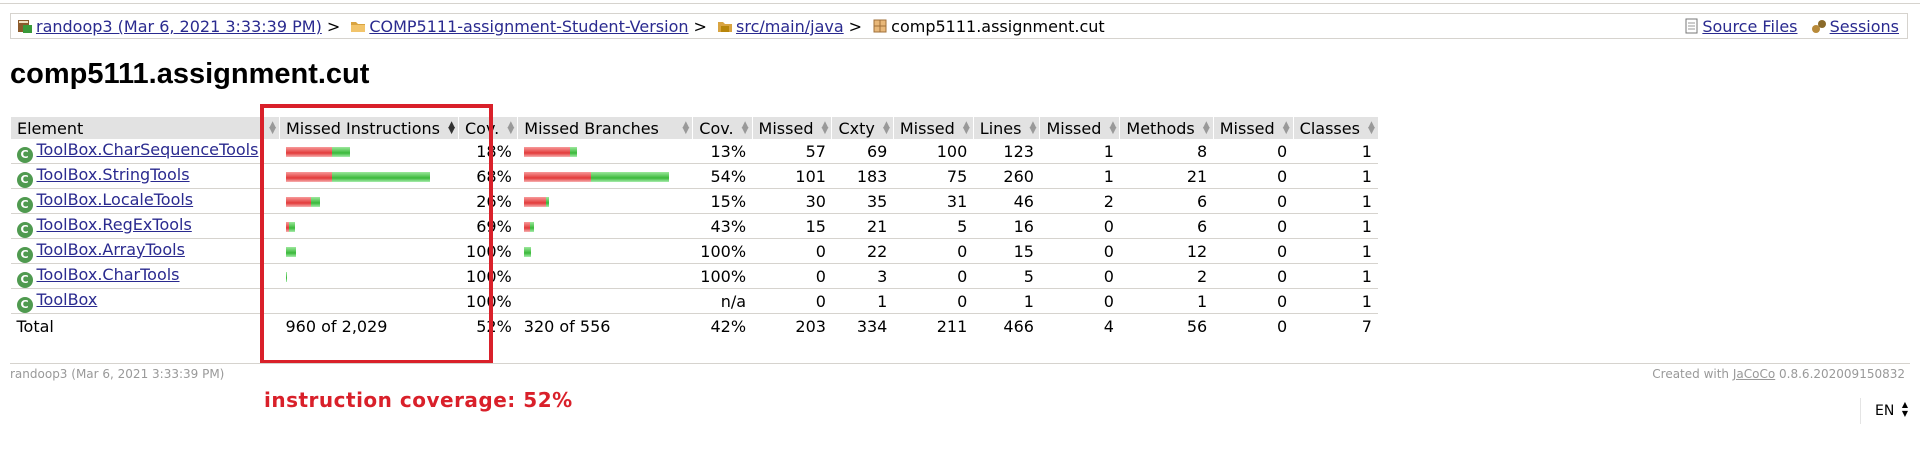  Describe the element at coordinates (933, 276) in the screenshot. I see `missed-lines-cell: 0` at that location.